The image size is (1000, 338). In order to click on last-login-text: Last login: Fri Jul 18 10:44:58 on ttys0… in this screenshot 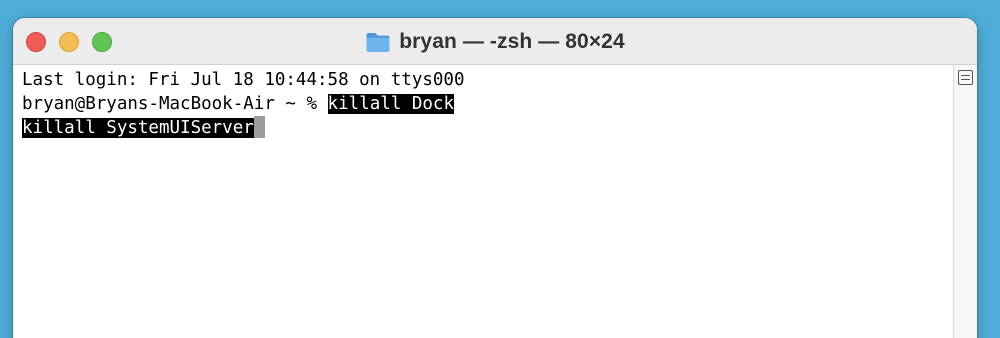, I will do `click(243, 80)`.